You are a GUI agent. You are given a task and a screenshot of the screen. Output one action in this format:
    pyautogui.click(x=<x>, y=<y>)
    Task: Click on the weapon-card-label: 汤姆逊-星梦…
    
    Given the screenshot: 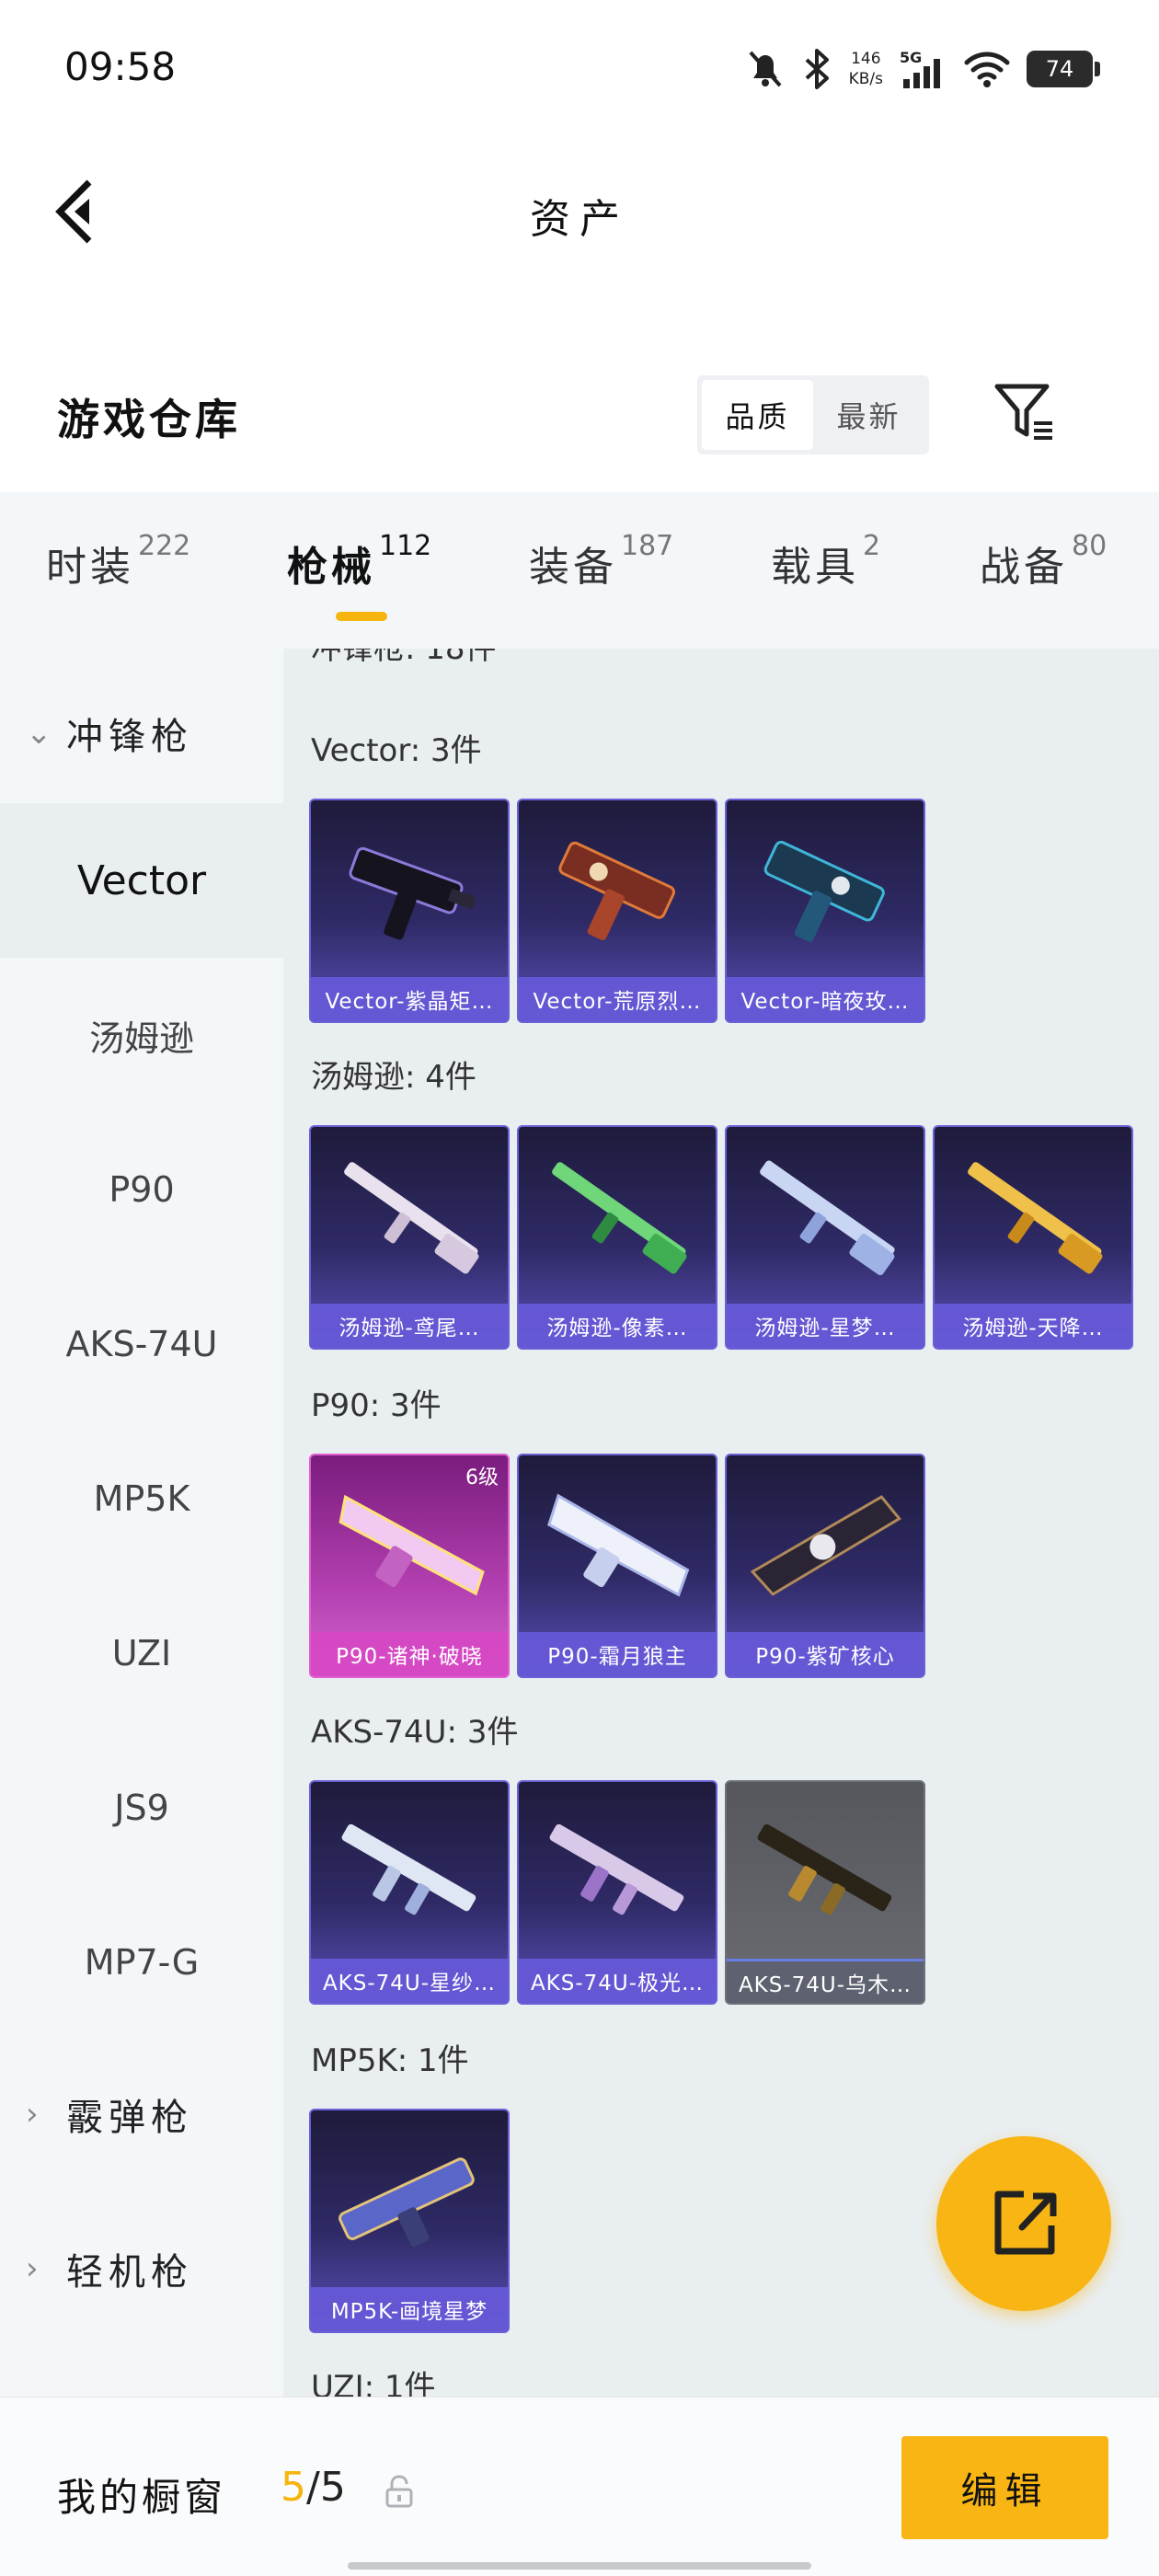 What is the action you would take?
    pyautogui.click(x=825, y=1326)
    